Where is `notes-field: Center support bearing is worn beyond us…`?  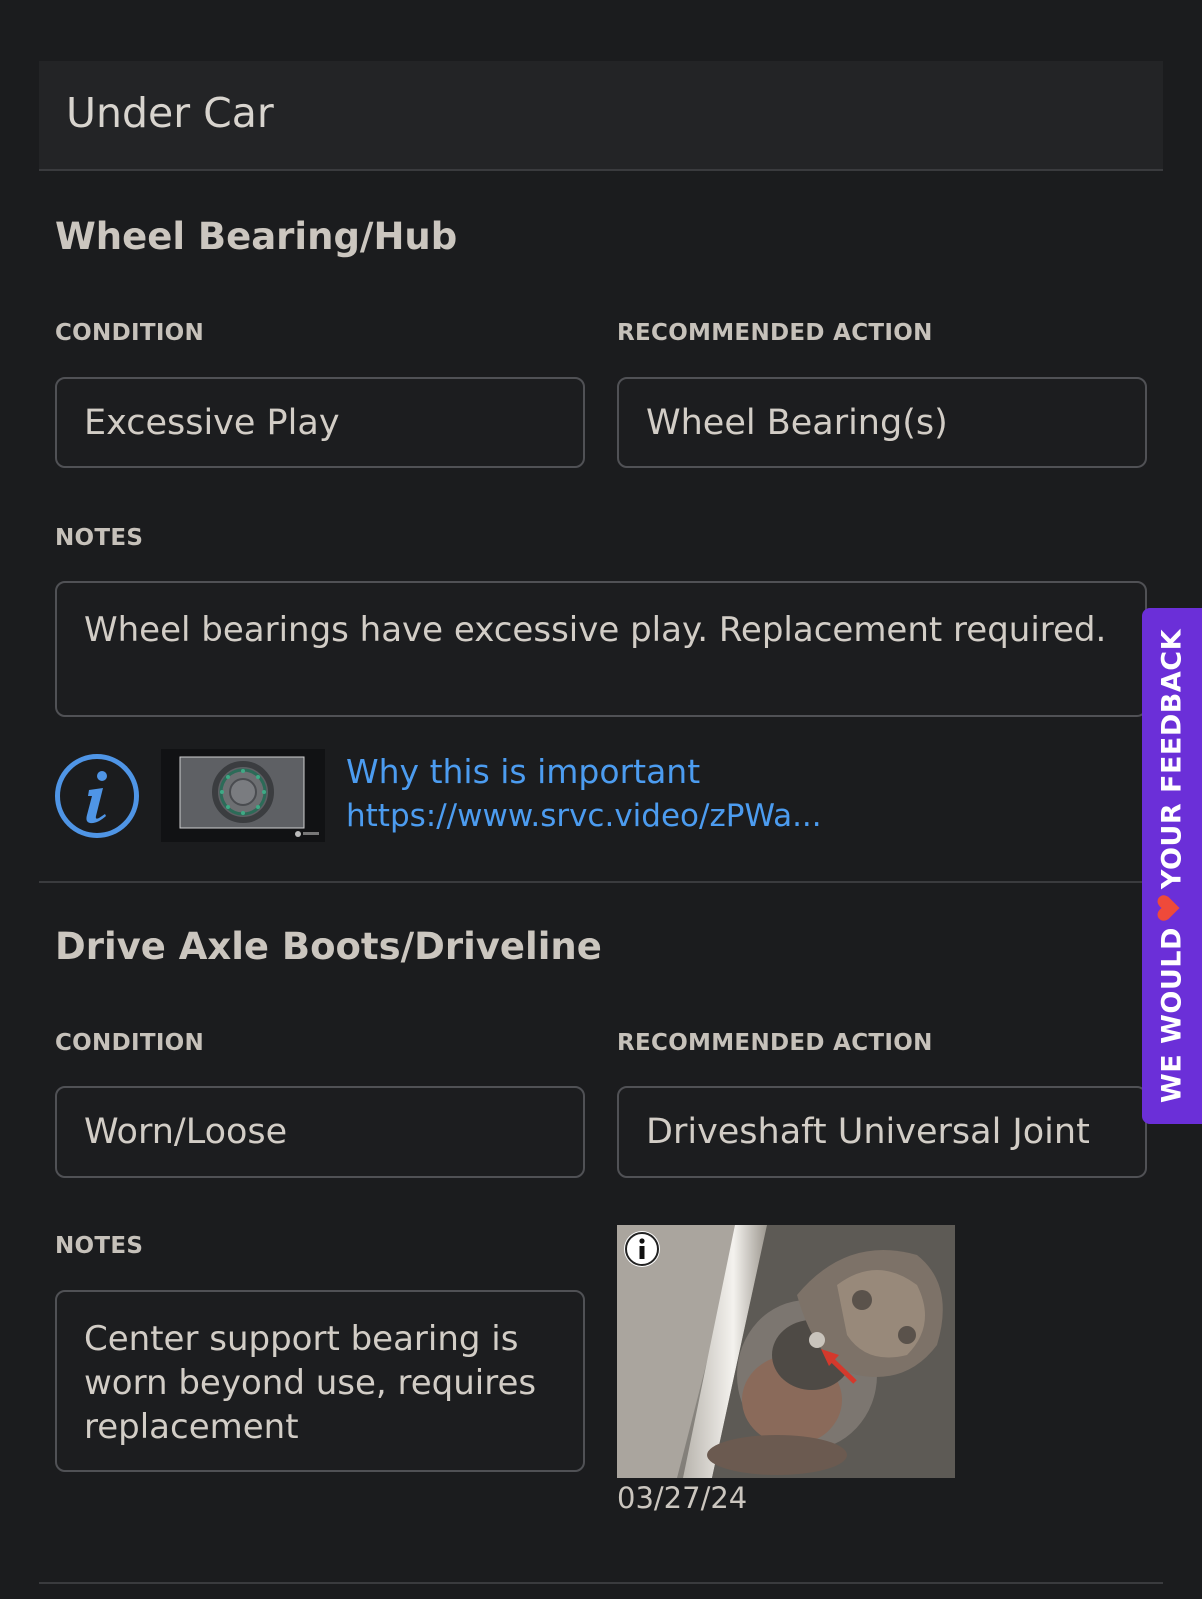
notes-field: Center support bearing is worn beyond us… is located at coordinates (320, 1381).